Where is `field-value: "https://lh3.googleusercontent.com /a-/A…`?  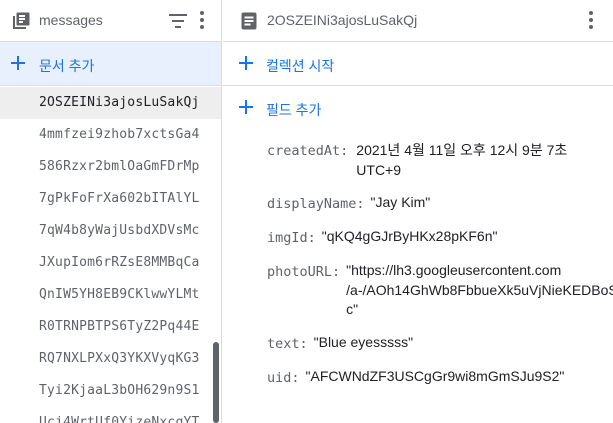
field-value: "https://lh3.googleusercontent.com /a-/A… is located at coordinates (479, 289).